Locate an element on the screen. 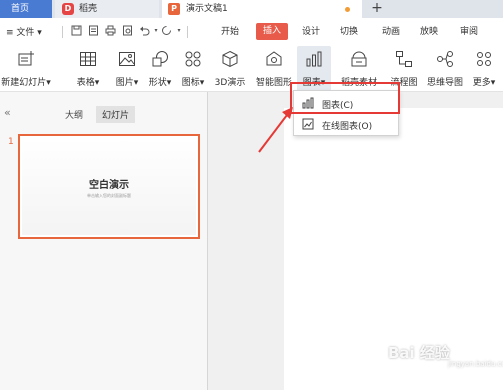 This screenshot has width=503, height=390. arrow-annotation is located at coordinates (275, 130).